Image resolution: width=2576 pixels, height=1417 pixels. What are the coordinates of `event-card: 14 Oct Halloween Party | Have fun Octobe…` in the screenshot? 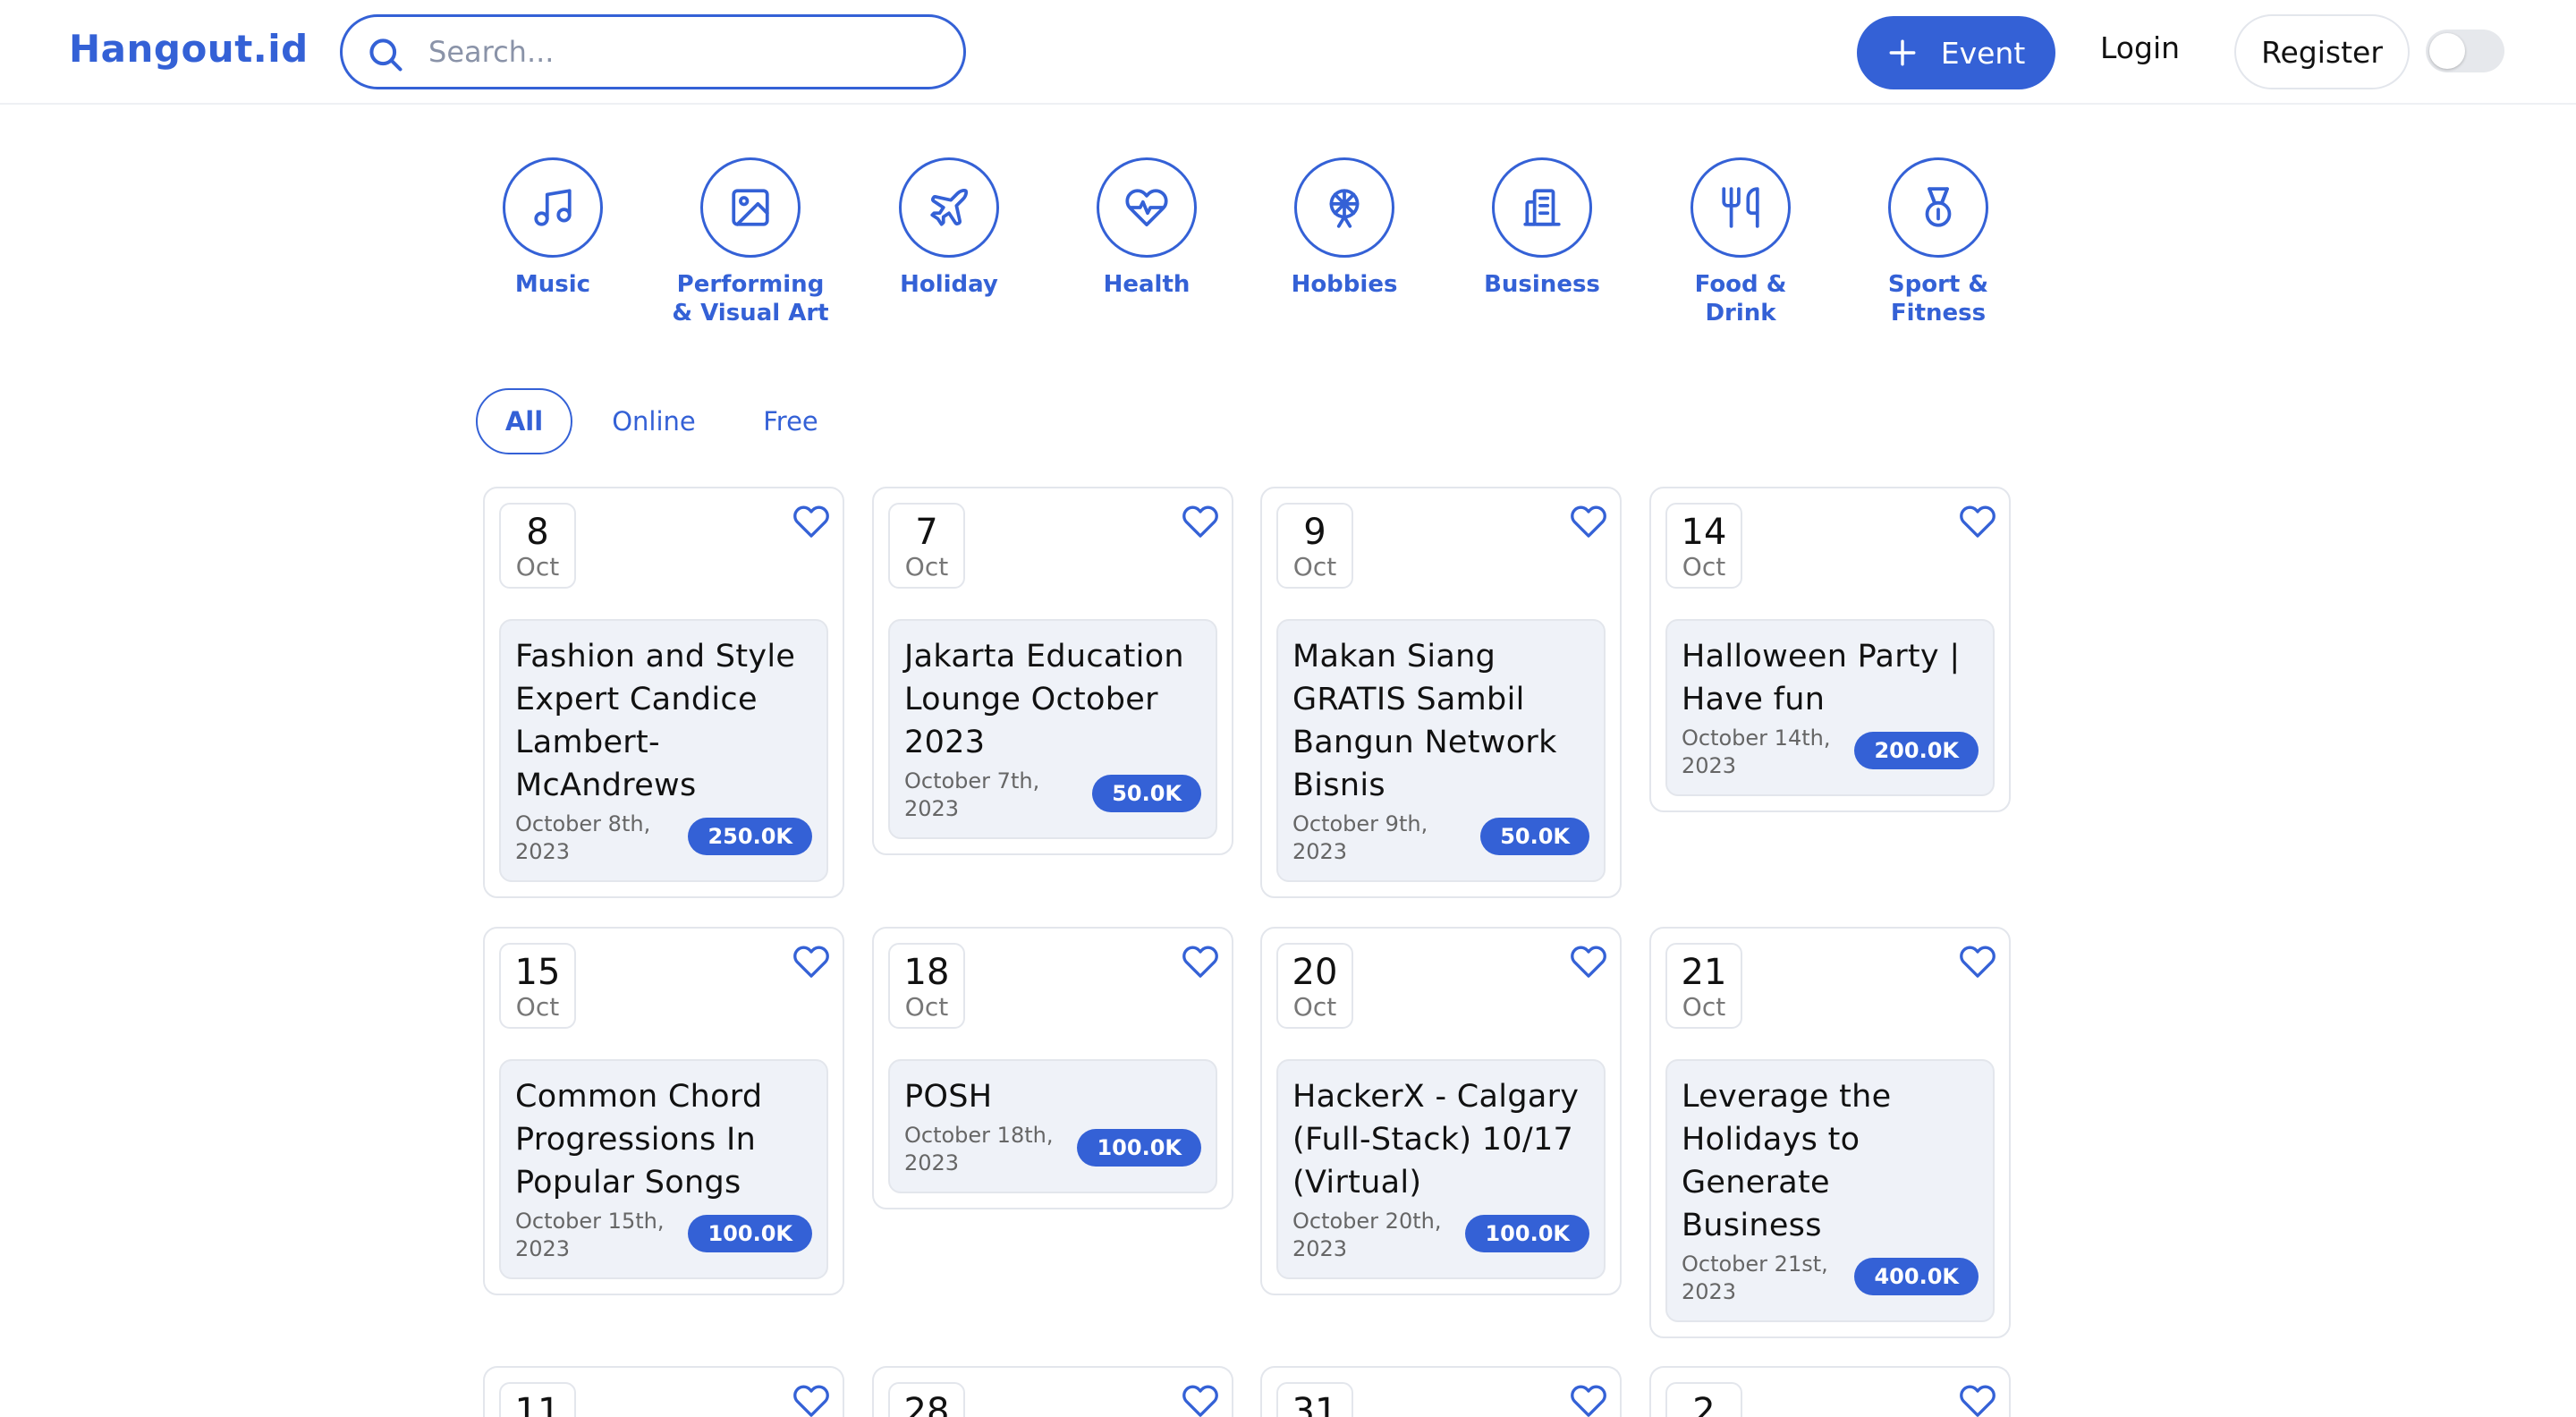 It's located at (1830, 649).